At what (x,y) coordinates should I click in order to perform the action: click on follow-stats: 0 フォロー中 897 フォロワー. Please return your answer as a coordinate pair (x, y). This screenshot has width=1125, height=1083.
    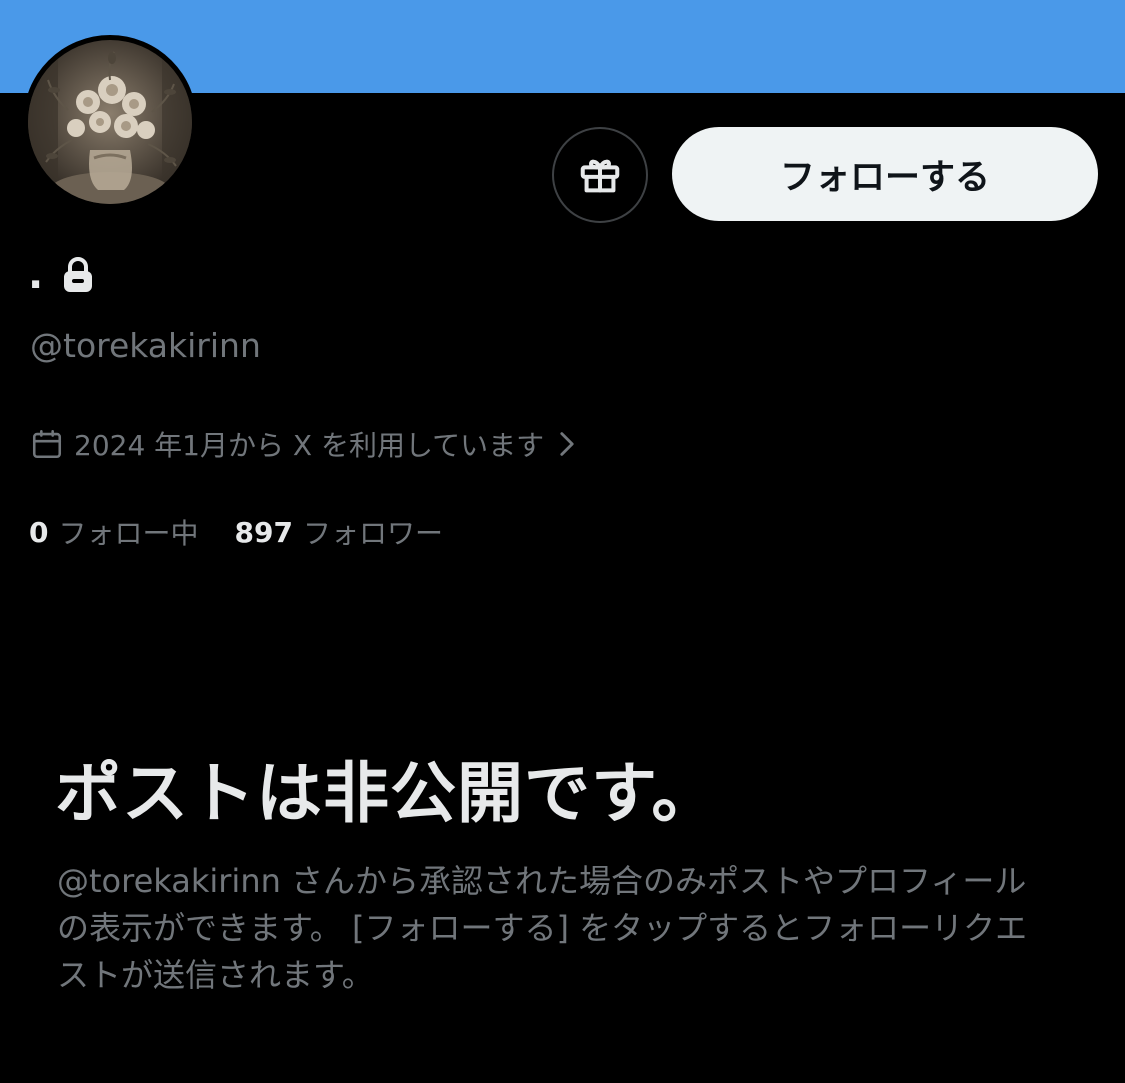
    Looking at the image, I should click on (254, 532).